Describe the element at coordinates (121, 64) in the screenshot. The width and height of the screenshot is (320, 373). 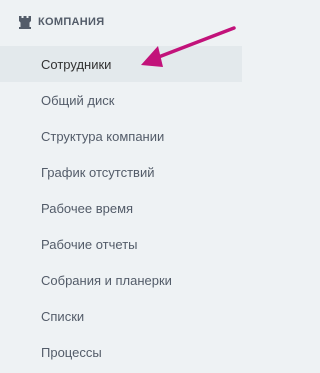
I see `sidebar-item-employees: Сотрудники` at that location.